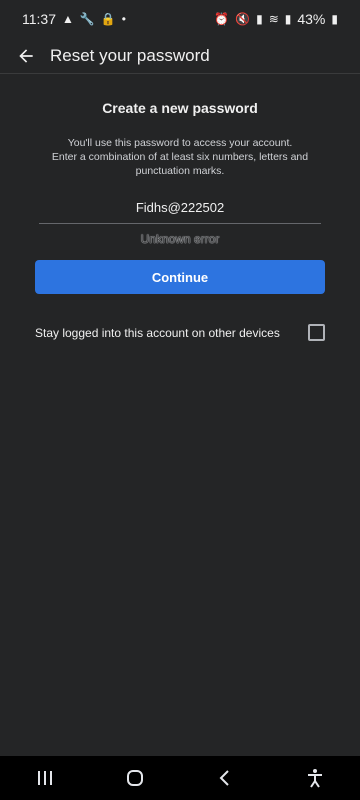  Describe the element at coordinates (68, 19) in the screenshot. I see `warning-icon: ▲` at that location.